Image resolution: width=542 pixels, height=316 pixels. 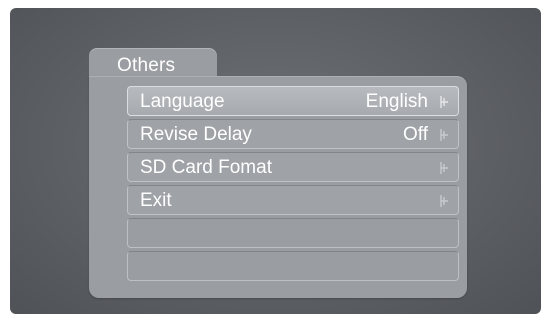 What do you see at coordinates (293, 134) in the screenshot?
I see `menu-item-revise-delay: Revise Delay Off` at bounding box center [293, 134].